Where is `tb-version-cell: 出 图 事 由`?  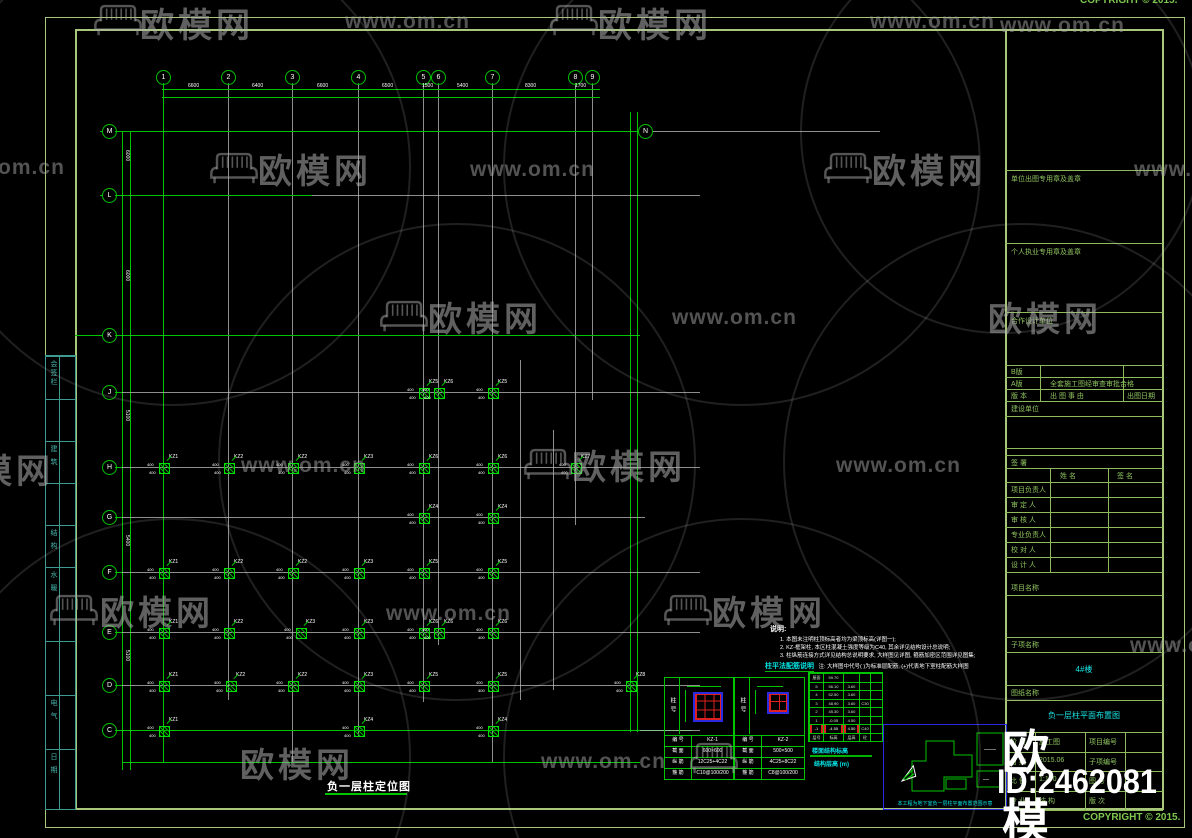
tb-version-cell: 出 图 事 由 is located at coordinates (1067, 396).